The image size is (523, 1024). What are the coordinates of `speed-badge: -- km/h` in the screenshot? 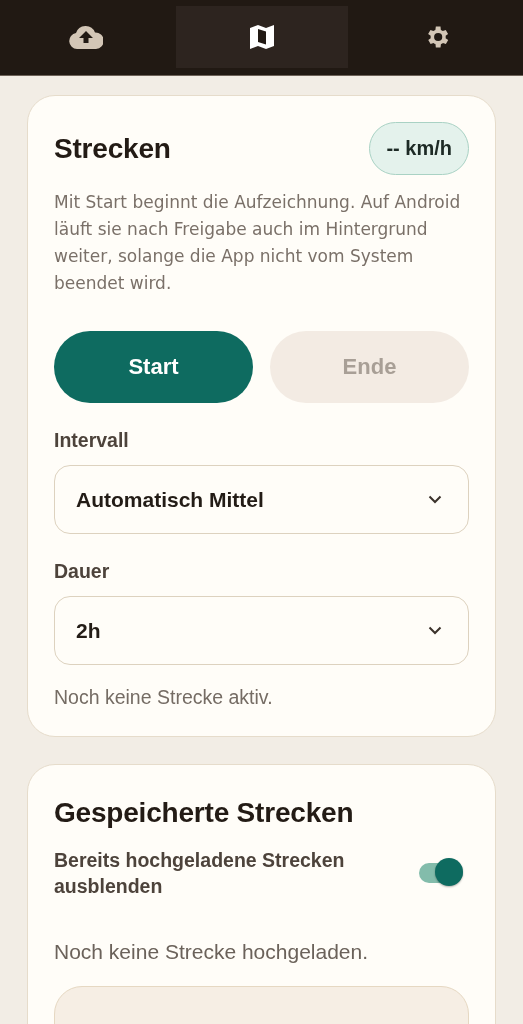 It's located at (419, 148).